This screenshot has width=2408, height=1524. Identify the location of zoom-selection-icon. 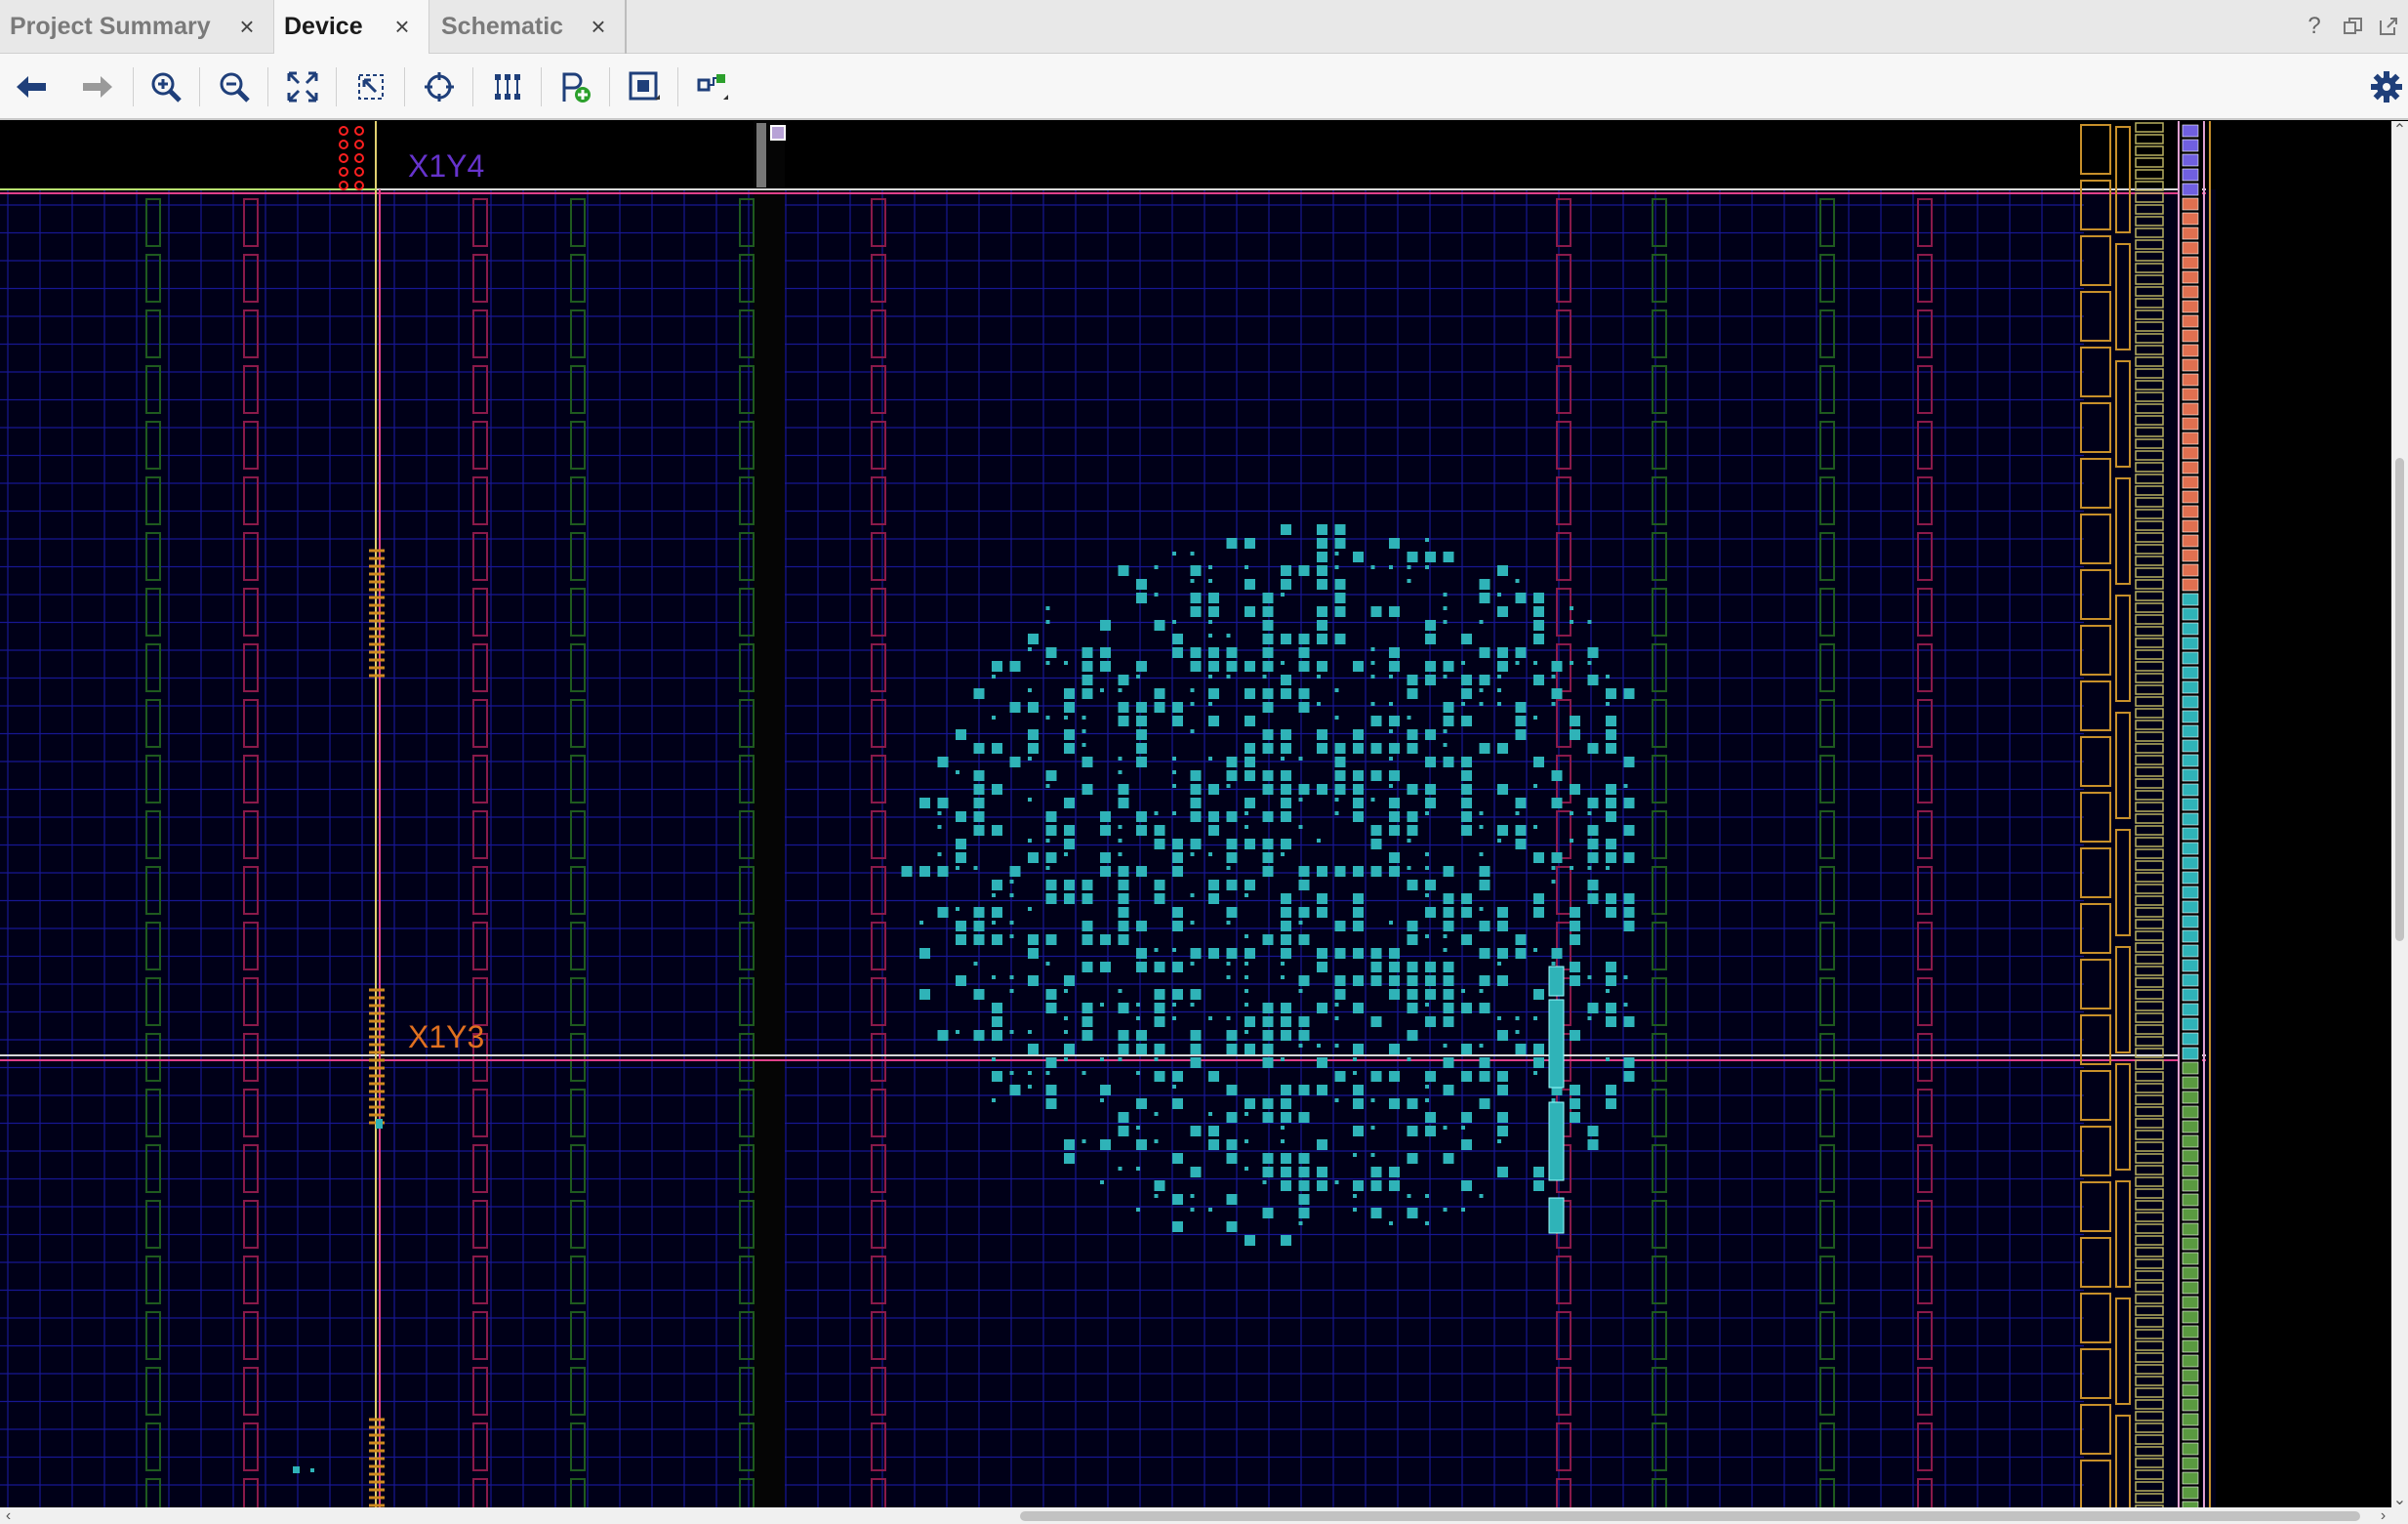
(370, 86).